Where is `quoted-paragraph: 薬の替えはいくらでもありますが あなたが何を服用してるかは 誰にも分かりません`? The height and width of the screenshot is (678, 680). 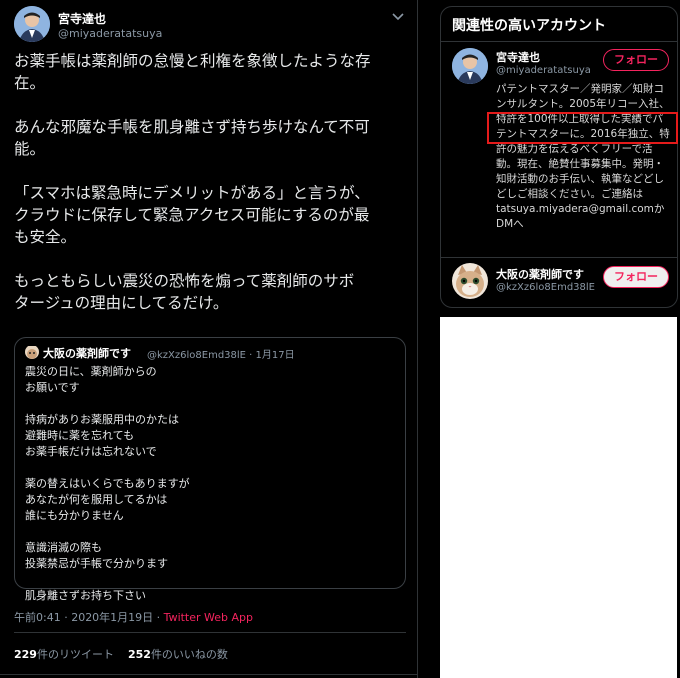
quoted-paragraph: 薬の替えはいくらでもありますが あなたが何を服用してるかは 誰にも分かりません is located at coordinates (107, 499).